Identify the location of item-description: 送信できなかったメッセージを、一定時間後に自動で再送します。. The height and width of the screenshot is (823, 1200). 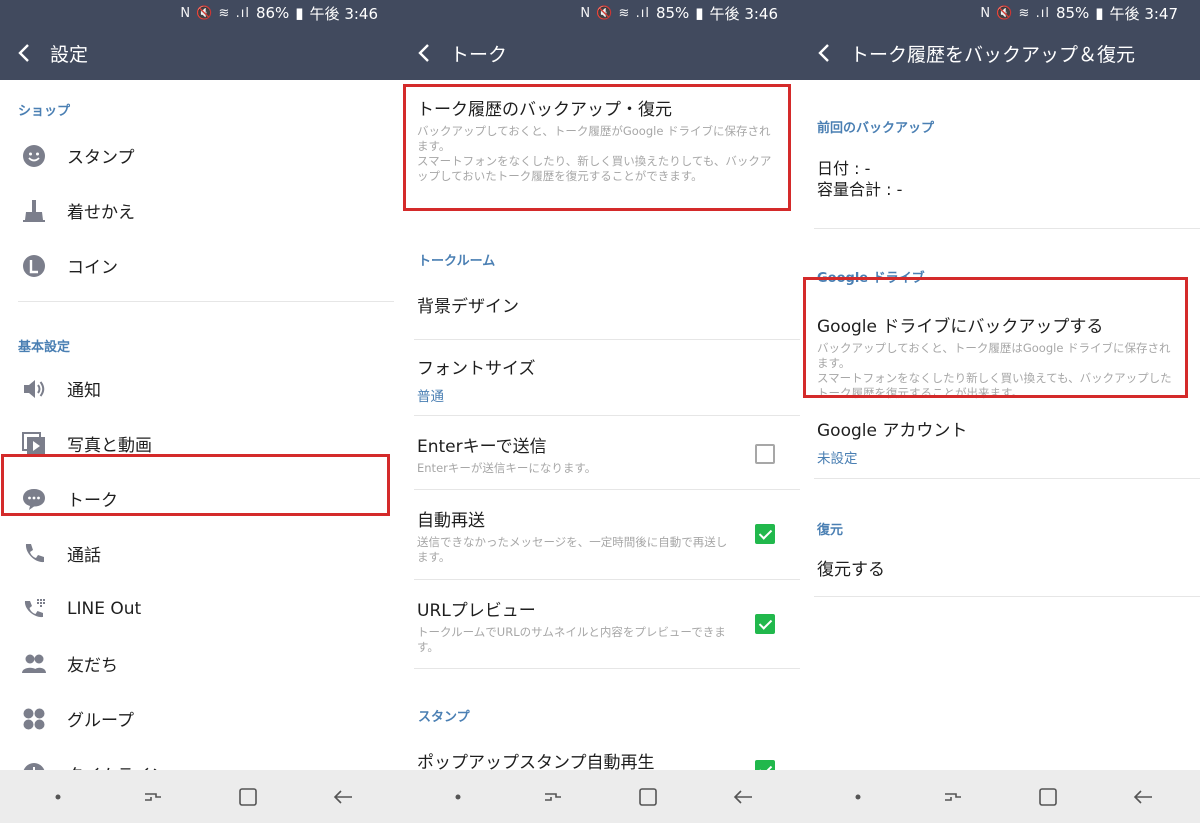
(572, 549).